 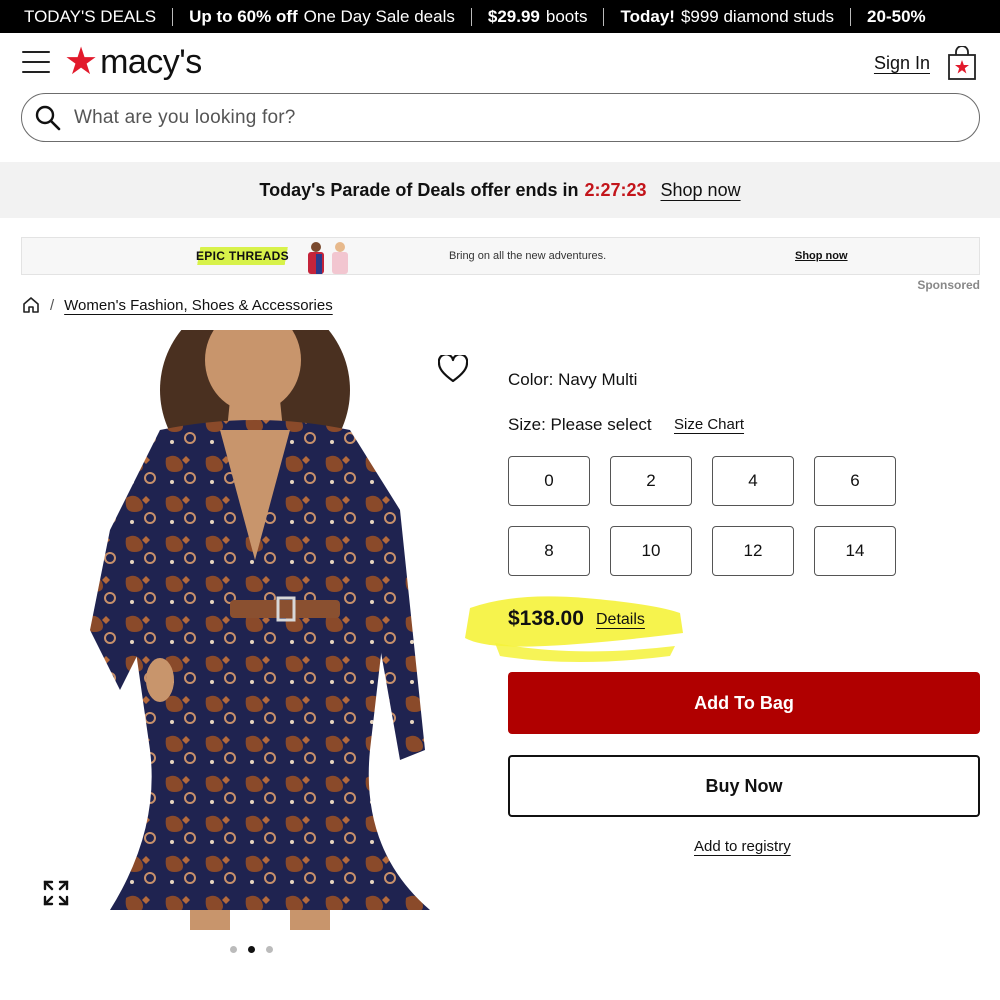 I want to click on size-option-10: 10, so click(x=651, y=551).